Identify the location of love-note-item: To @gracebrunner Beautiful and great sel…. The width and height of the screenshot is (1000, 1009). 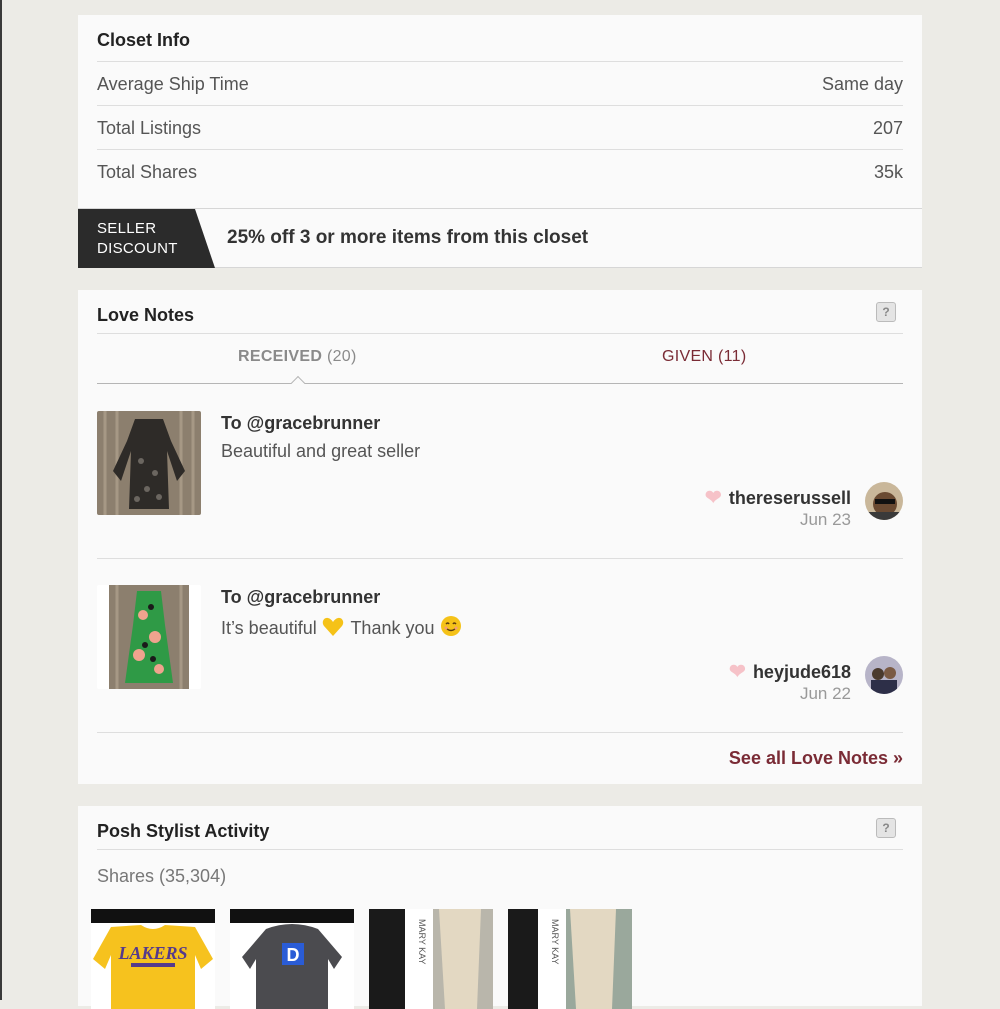
(500, 479).